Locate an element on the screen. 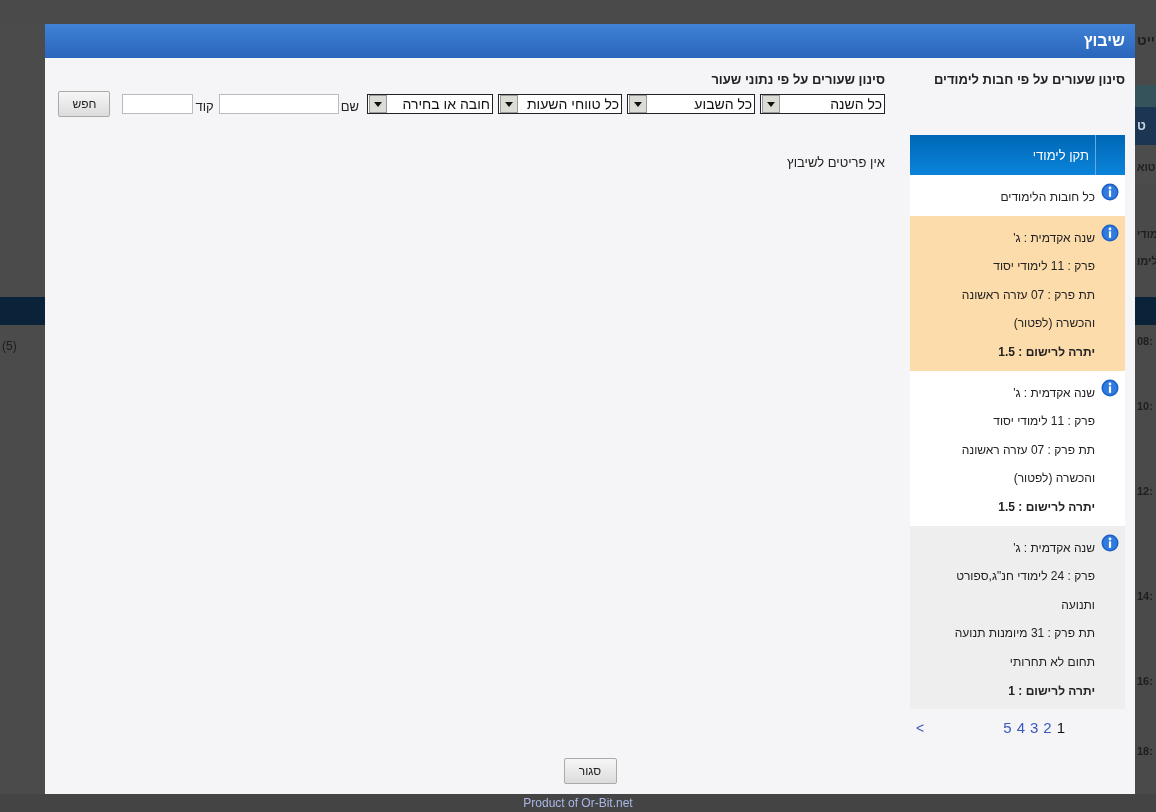 This screenshot has height=812, width=1156. dropdown: כל השבוע is located at coordinates (691, 104).